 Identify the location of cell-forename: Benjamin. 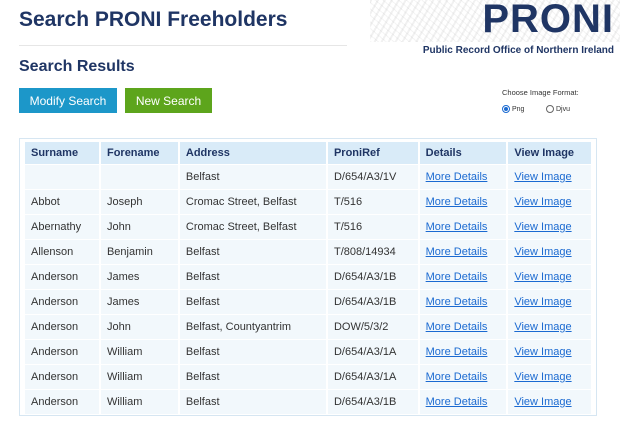
(139, 251).